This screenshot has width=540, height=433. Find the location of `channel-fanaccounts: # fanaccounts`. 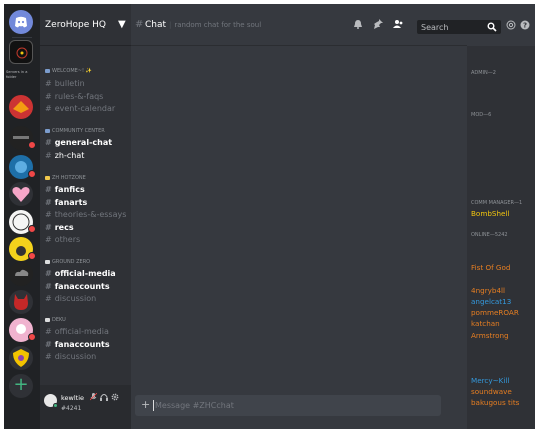

channel-fanaccounts: # fanaccounts is located at coordinates (77, 286).